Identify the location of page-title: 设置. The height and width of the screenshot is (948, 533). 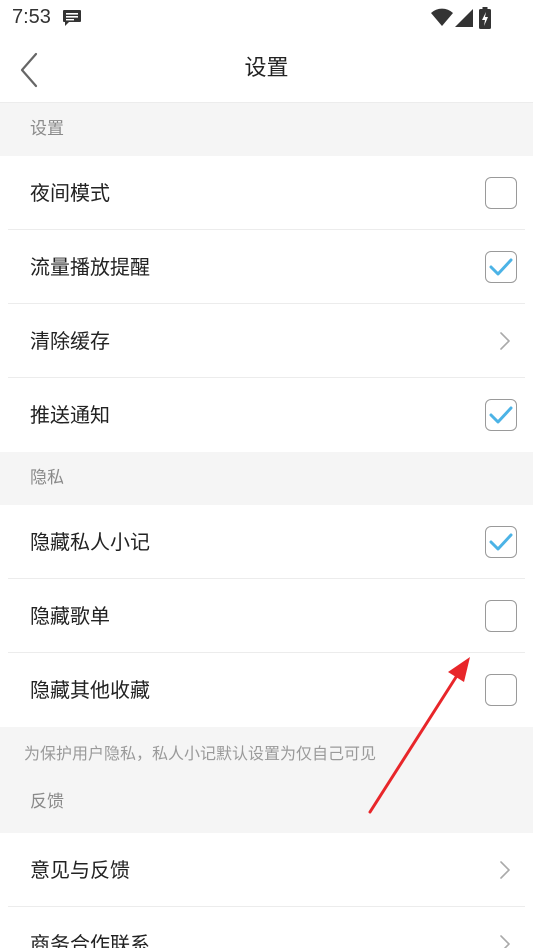
(266, 68).